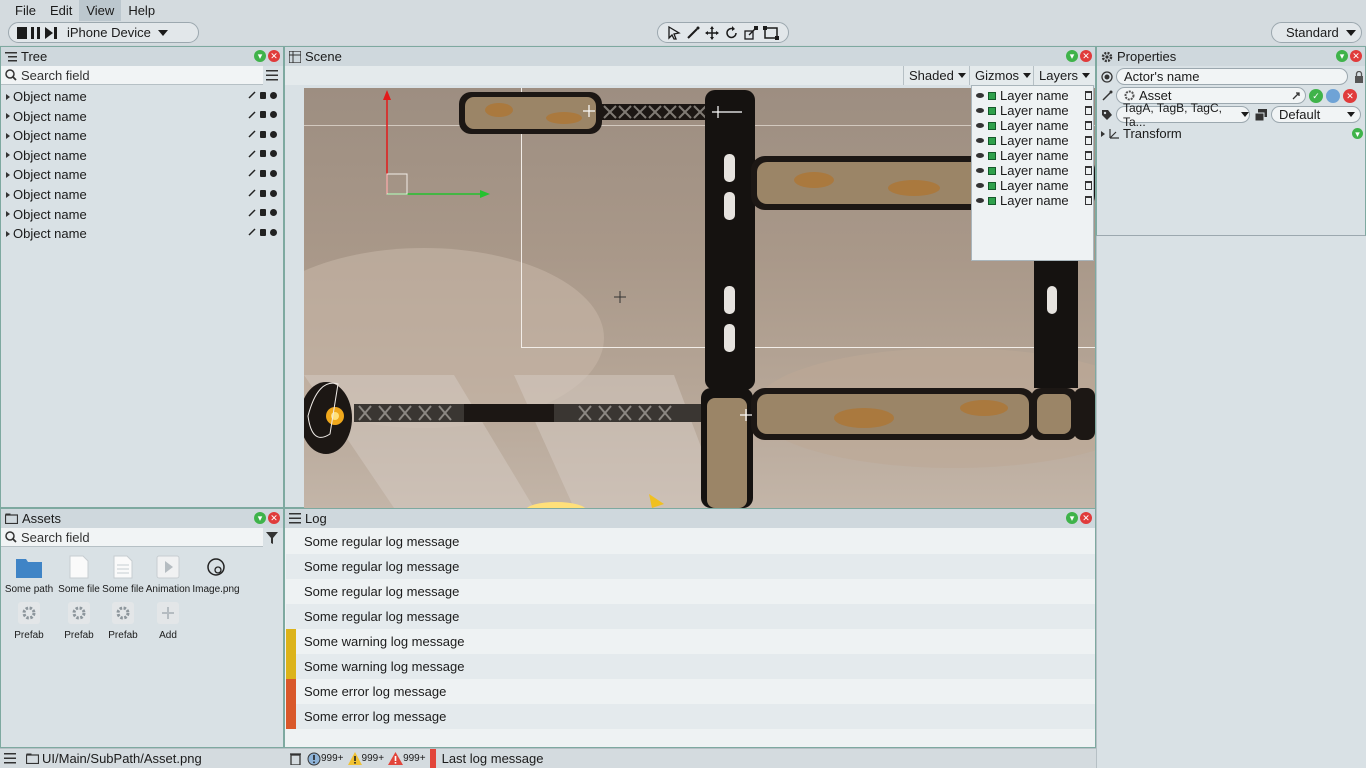 This screenshot has height=768, width=1366. I want to click on actor-name-input: Actor's name, so click(1232, 76).